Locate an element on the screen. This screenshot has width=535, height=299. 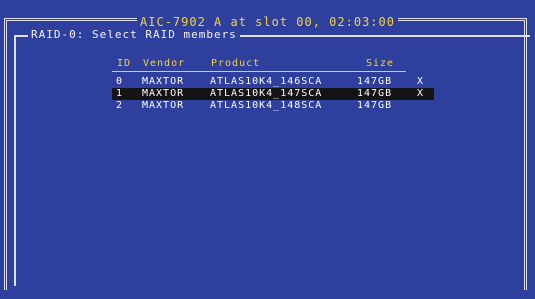
header-underline is located at coordinates (259, 71).